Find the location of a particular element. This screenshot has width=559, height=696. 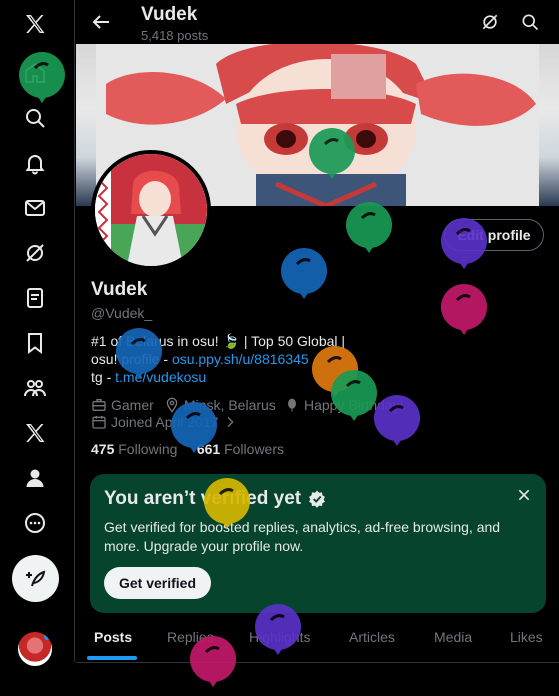

user-handle: @Vudek_ is located at coordinates (122, 313).